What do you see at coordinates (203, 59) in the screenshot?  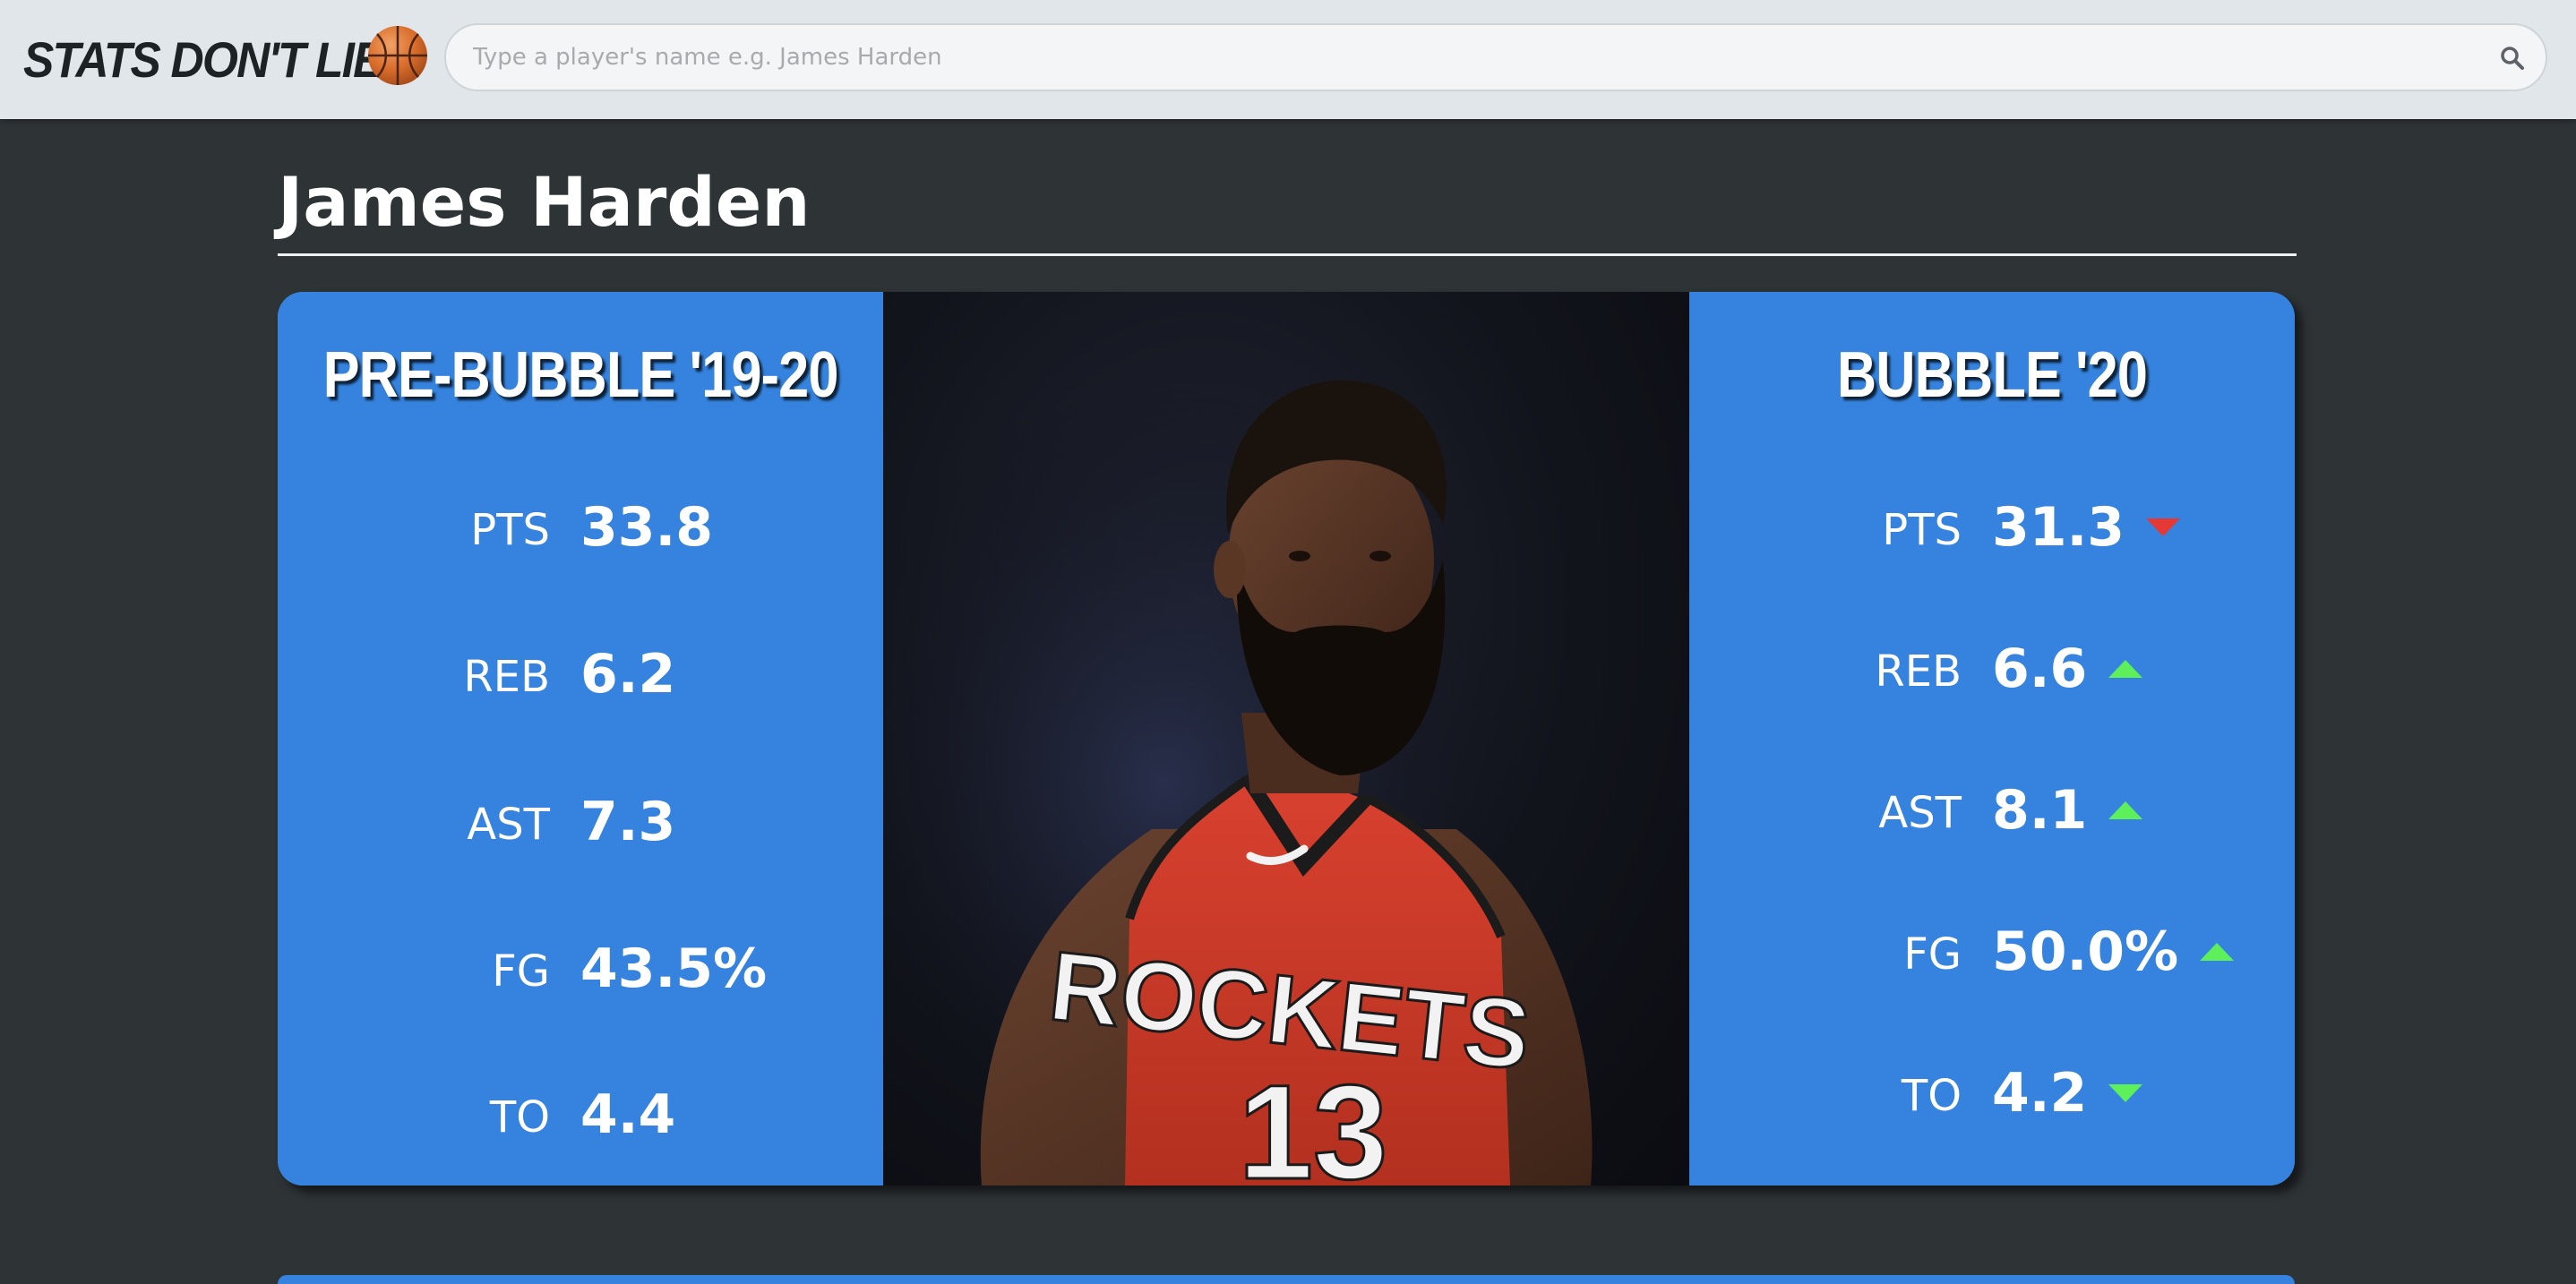 I see `site-logo-text: STATS DON'T LIE` at bounding box center [203, 59].